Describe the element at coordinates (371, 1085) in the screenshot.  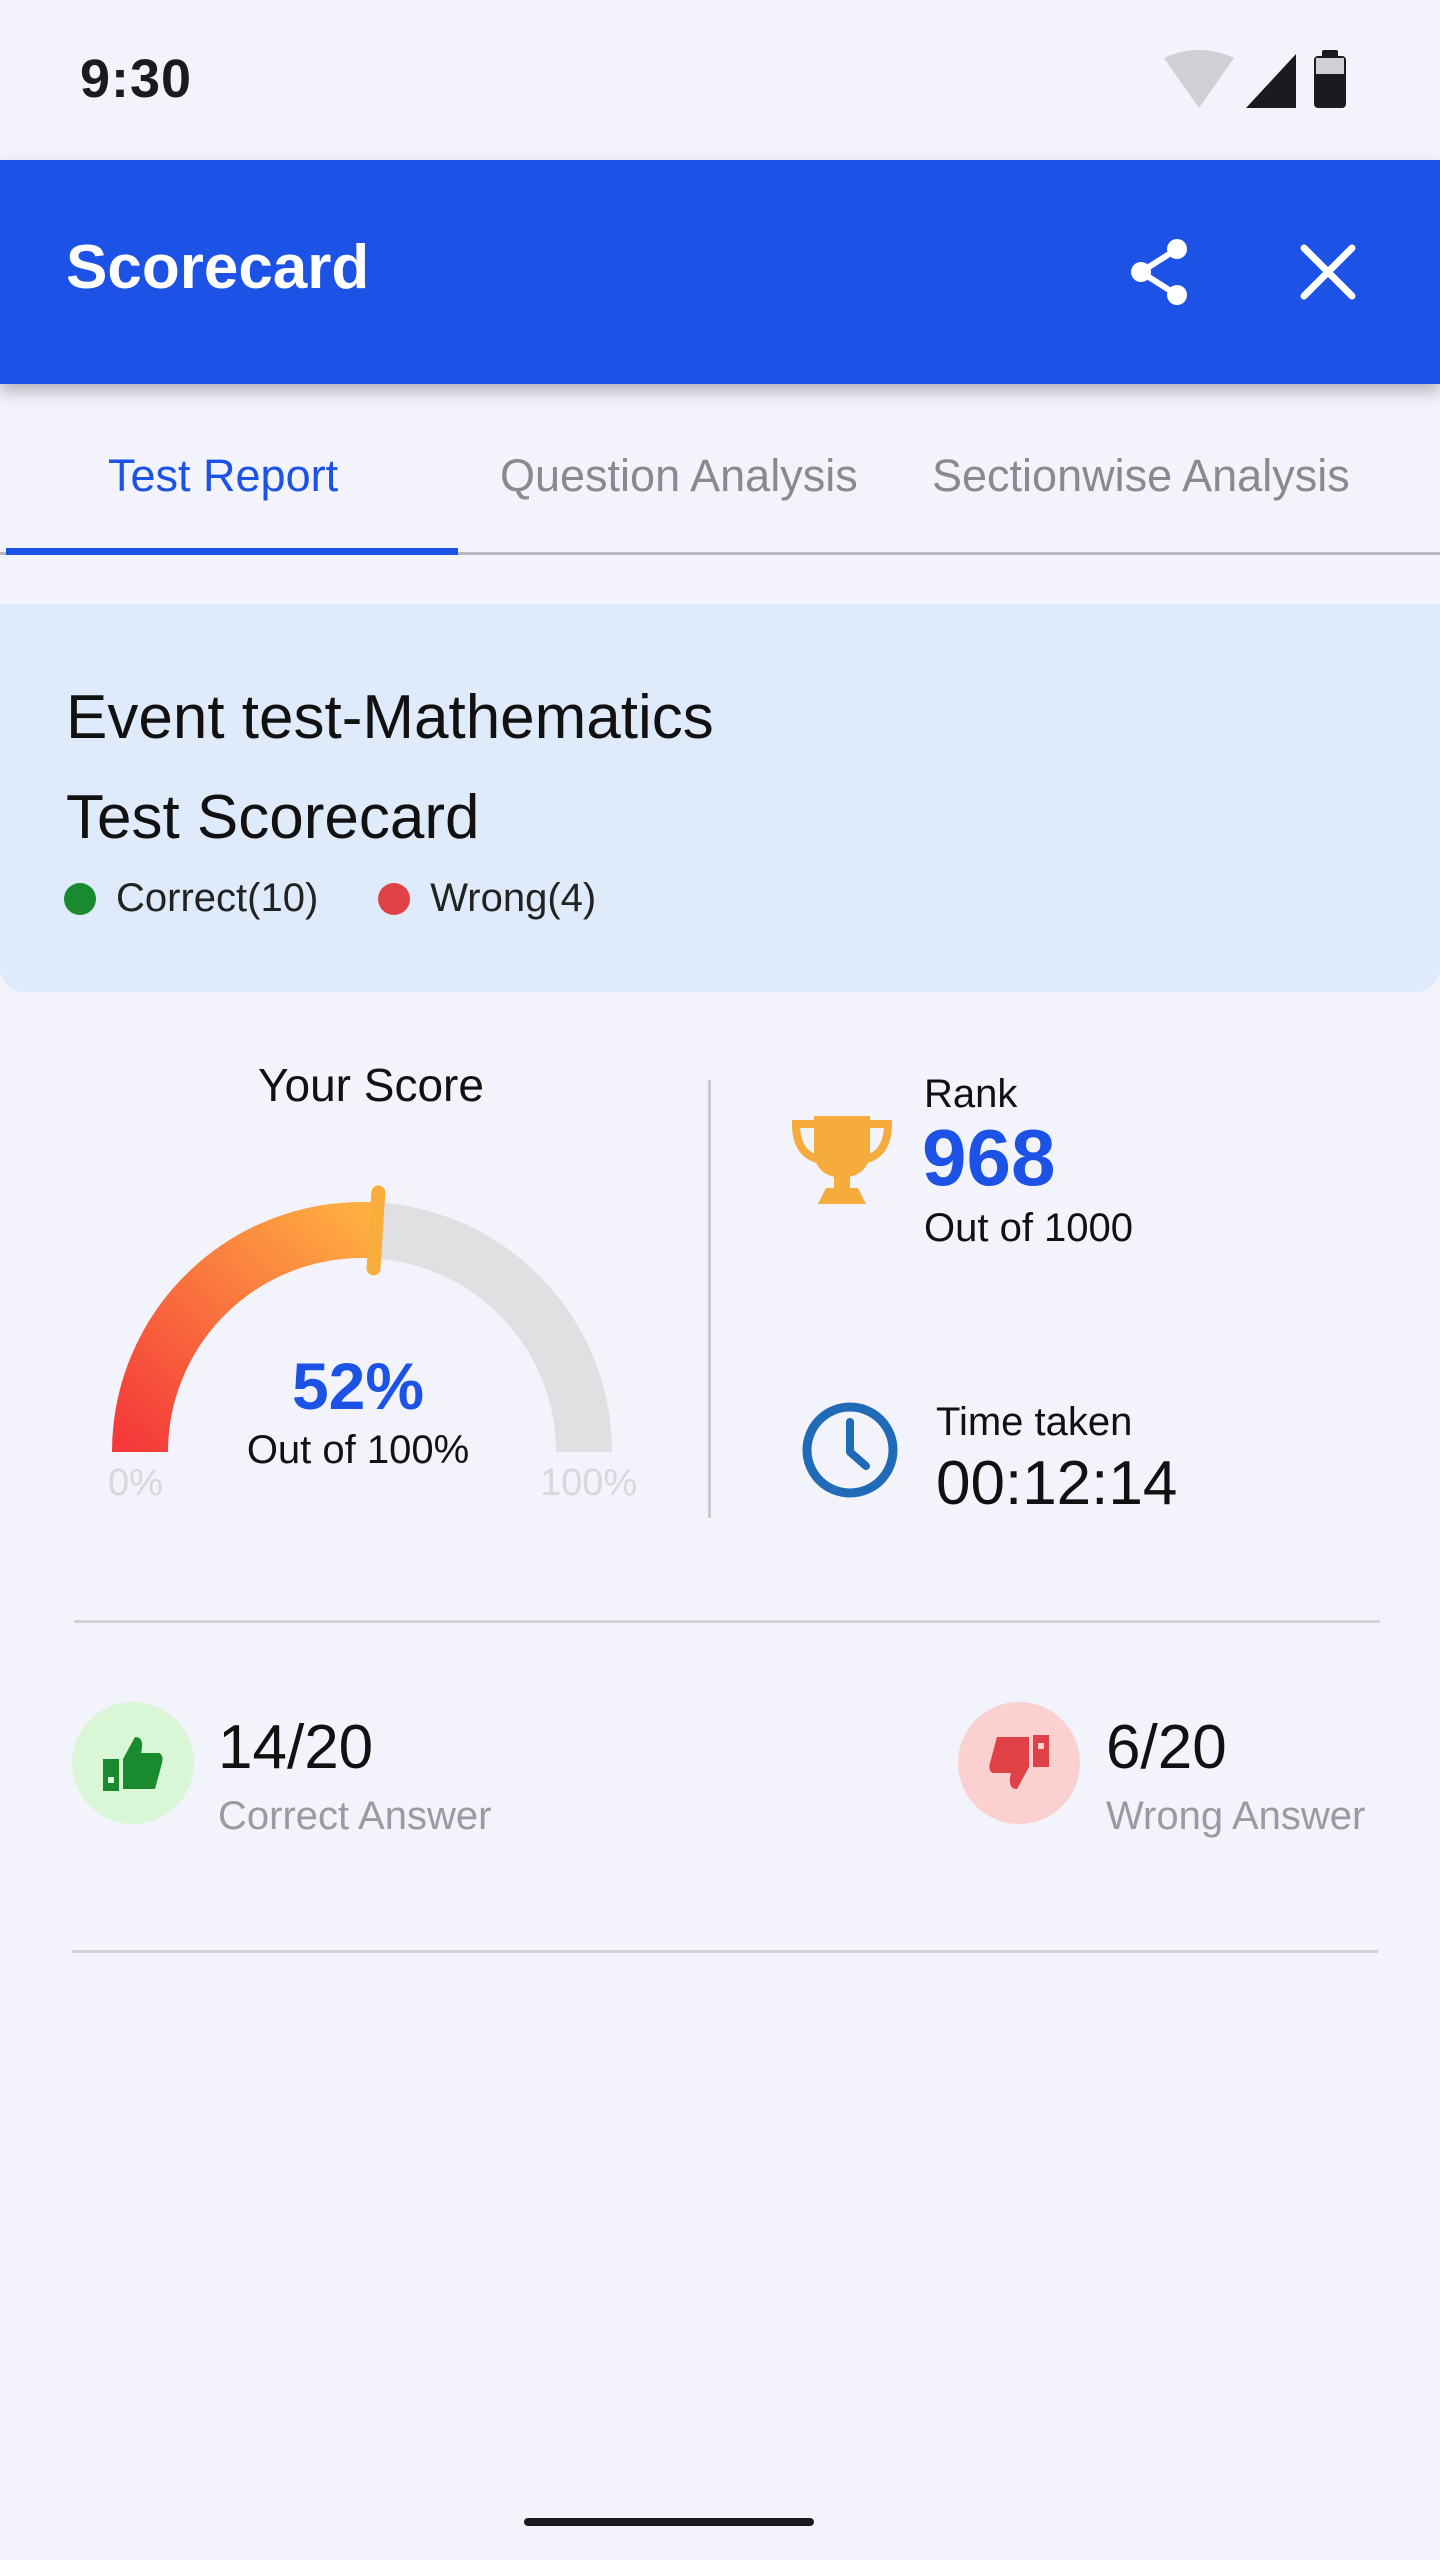
I see `score-title: Your Score` at that location.